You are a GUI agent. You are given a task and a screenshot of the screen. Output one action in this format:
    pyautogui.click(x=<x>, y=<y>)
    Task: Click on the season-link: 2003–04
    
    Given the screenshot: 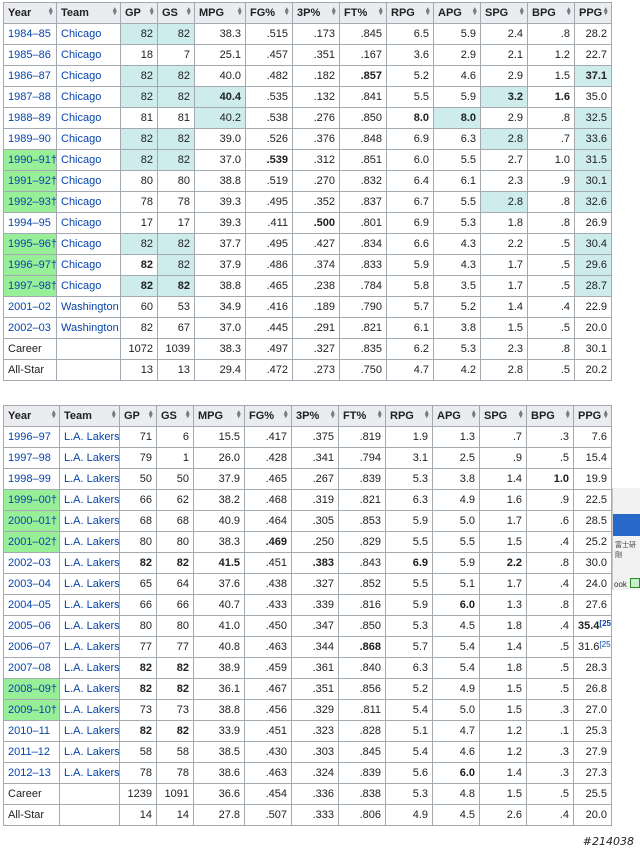 What is the action you would take?
    pyautogui.click(x=29, y=584)
    